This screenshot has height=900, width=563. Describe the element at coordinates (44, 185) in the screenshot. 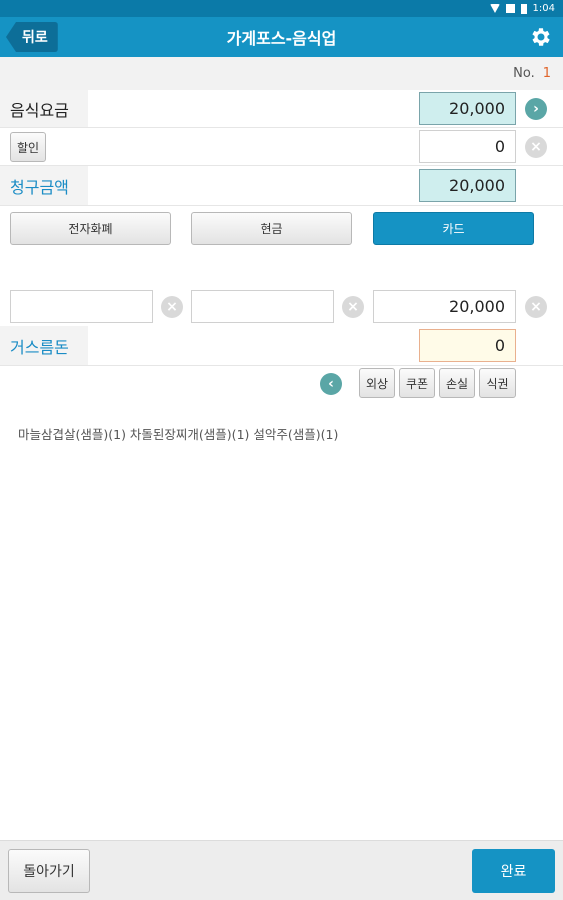

I see `bill-amount-label: 청구금액` at that location.